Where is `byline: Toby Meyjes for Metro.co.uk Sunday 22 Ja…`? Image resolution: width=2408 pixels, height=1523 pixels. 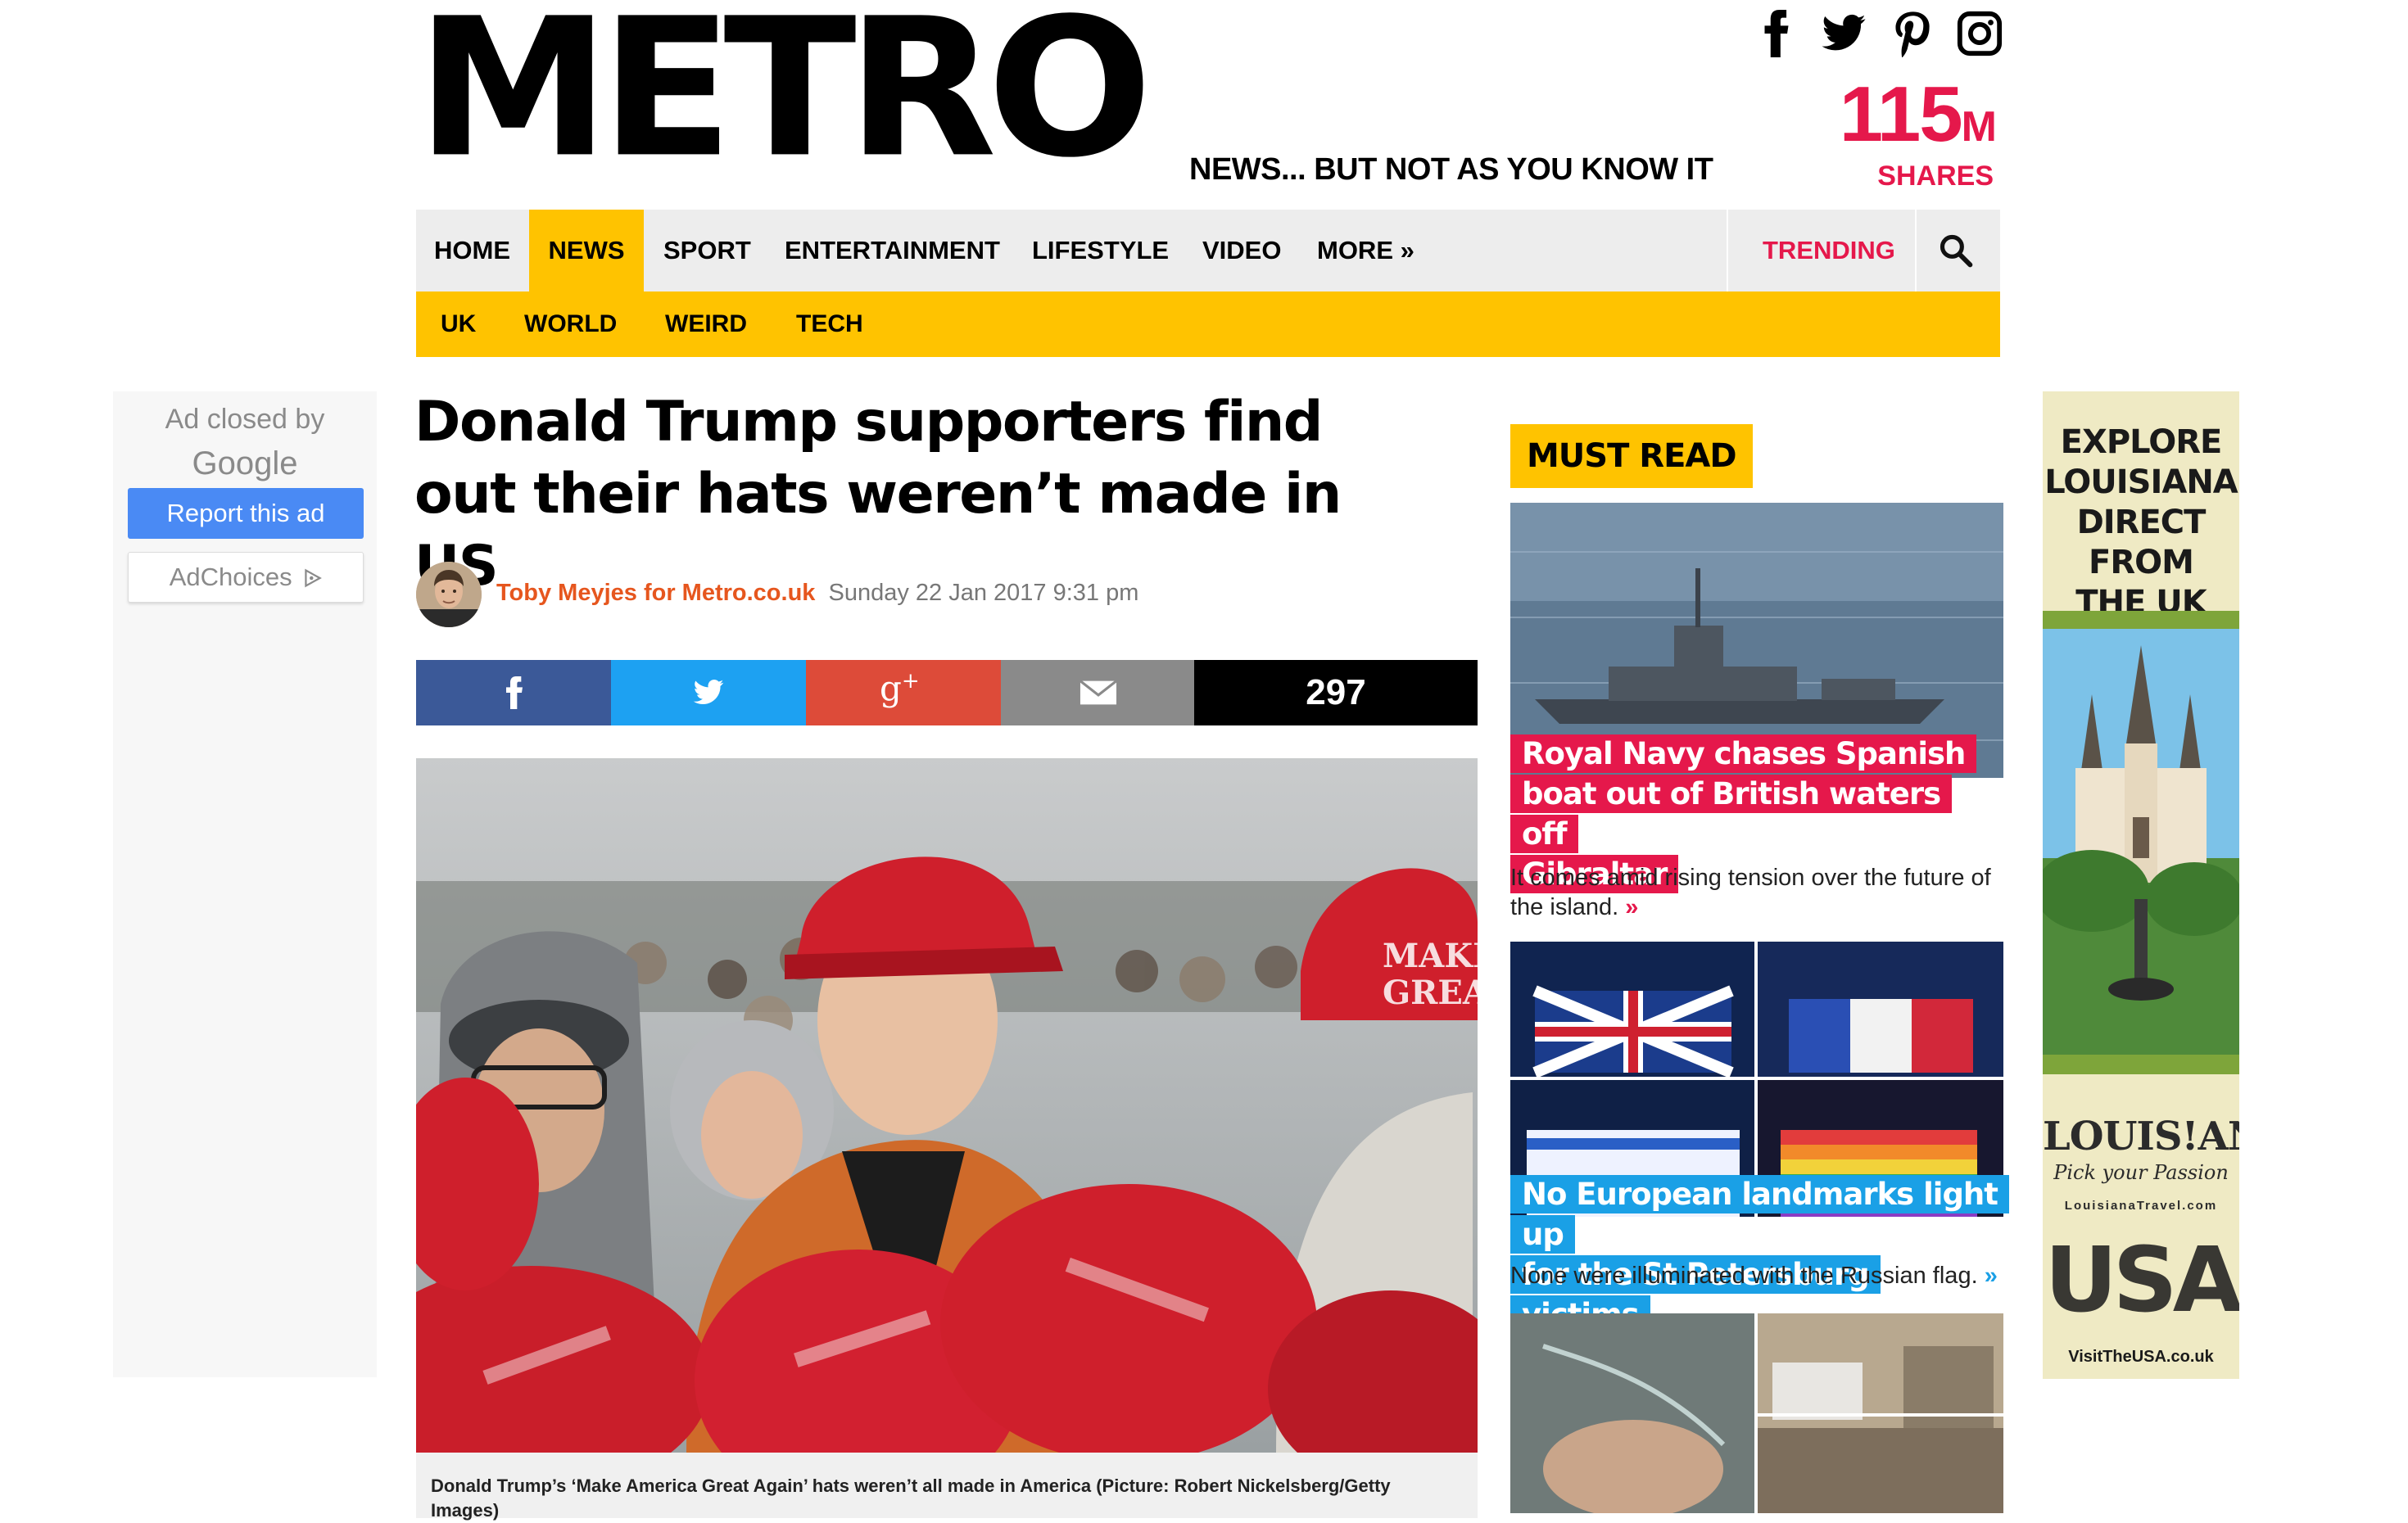 byline: Toby Meyjes for Metro.co.uk Sunday 22 Ja… is located at coordinates (817, 593).